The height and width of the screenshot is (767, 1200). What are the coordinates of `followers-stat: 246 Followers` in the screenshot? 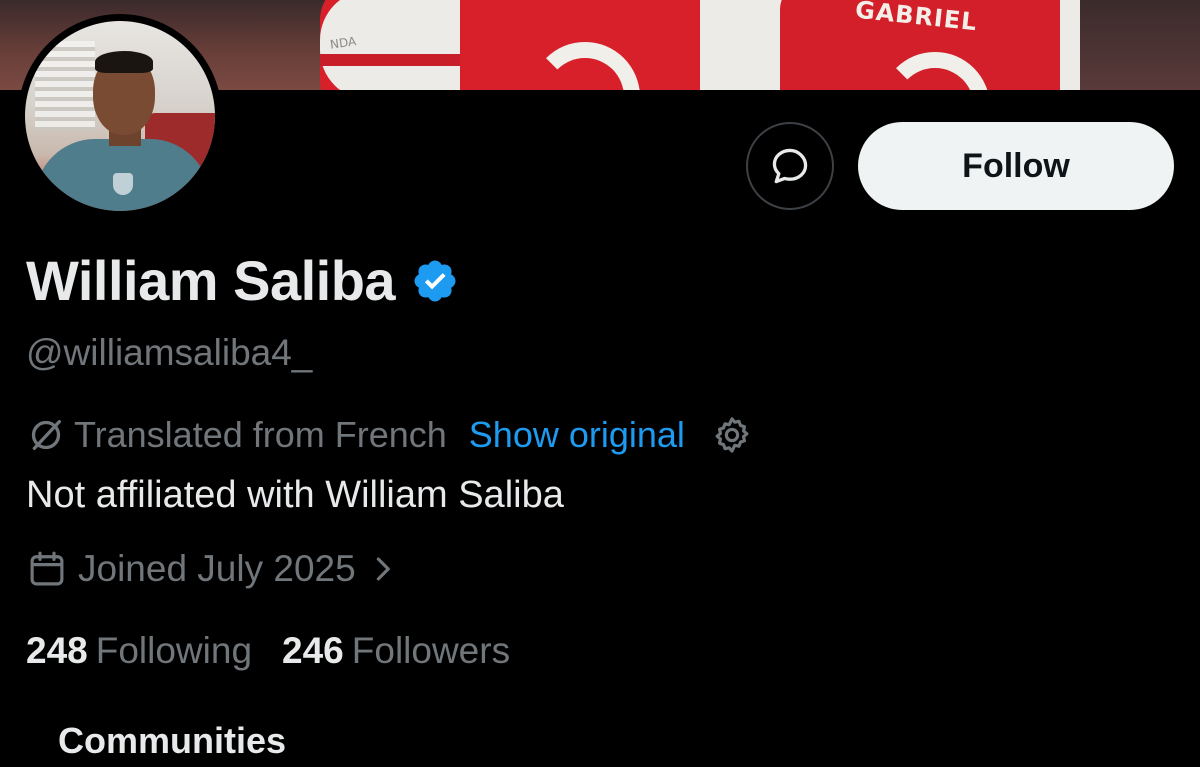 It's located at (396, 651).